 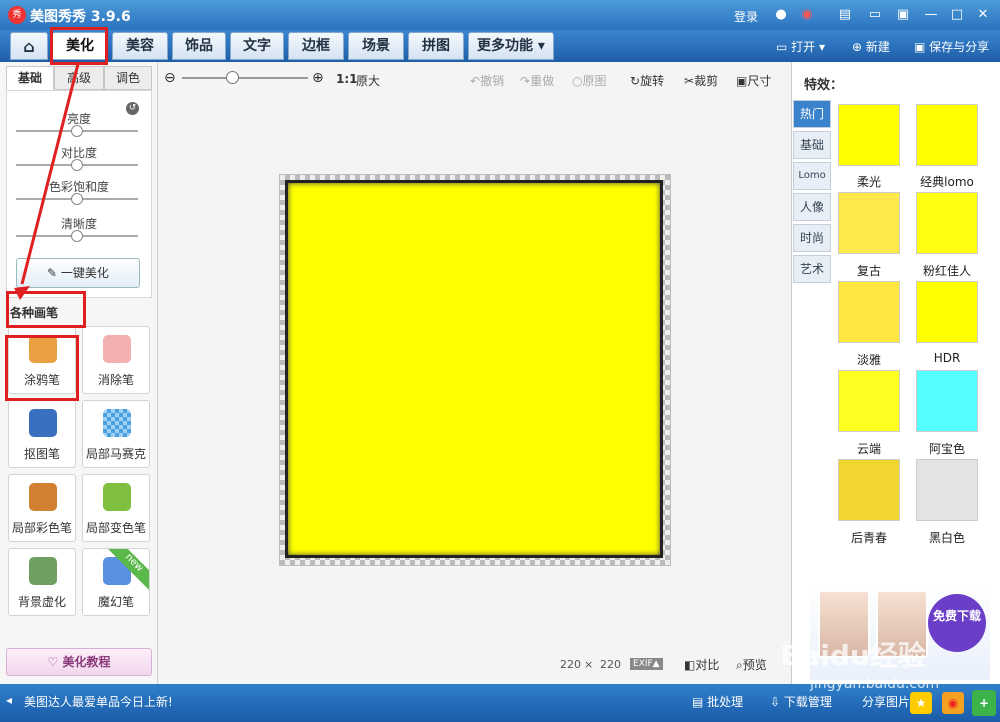 What do you see at coordinates (43, 497) in the screenshot?
I see `color-brush-icon` at bounding box center [43, 497].